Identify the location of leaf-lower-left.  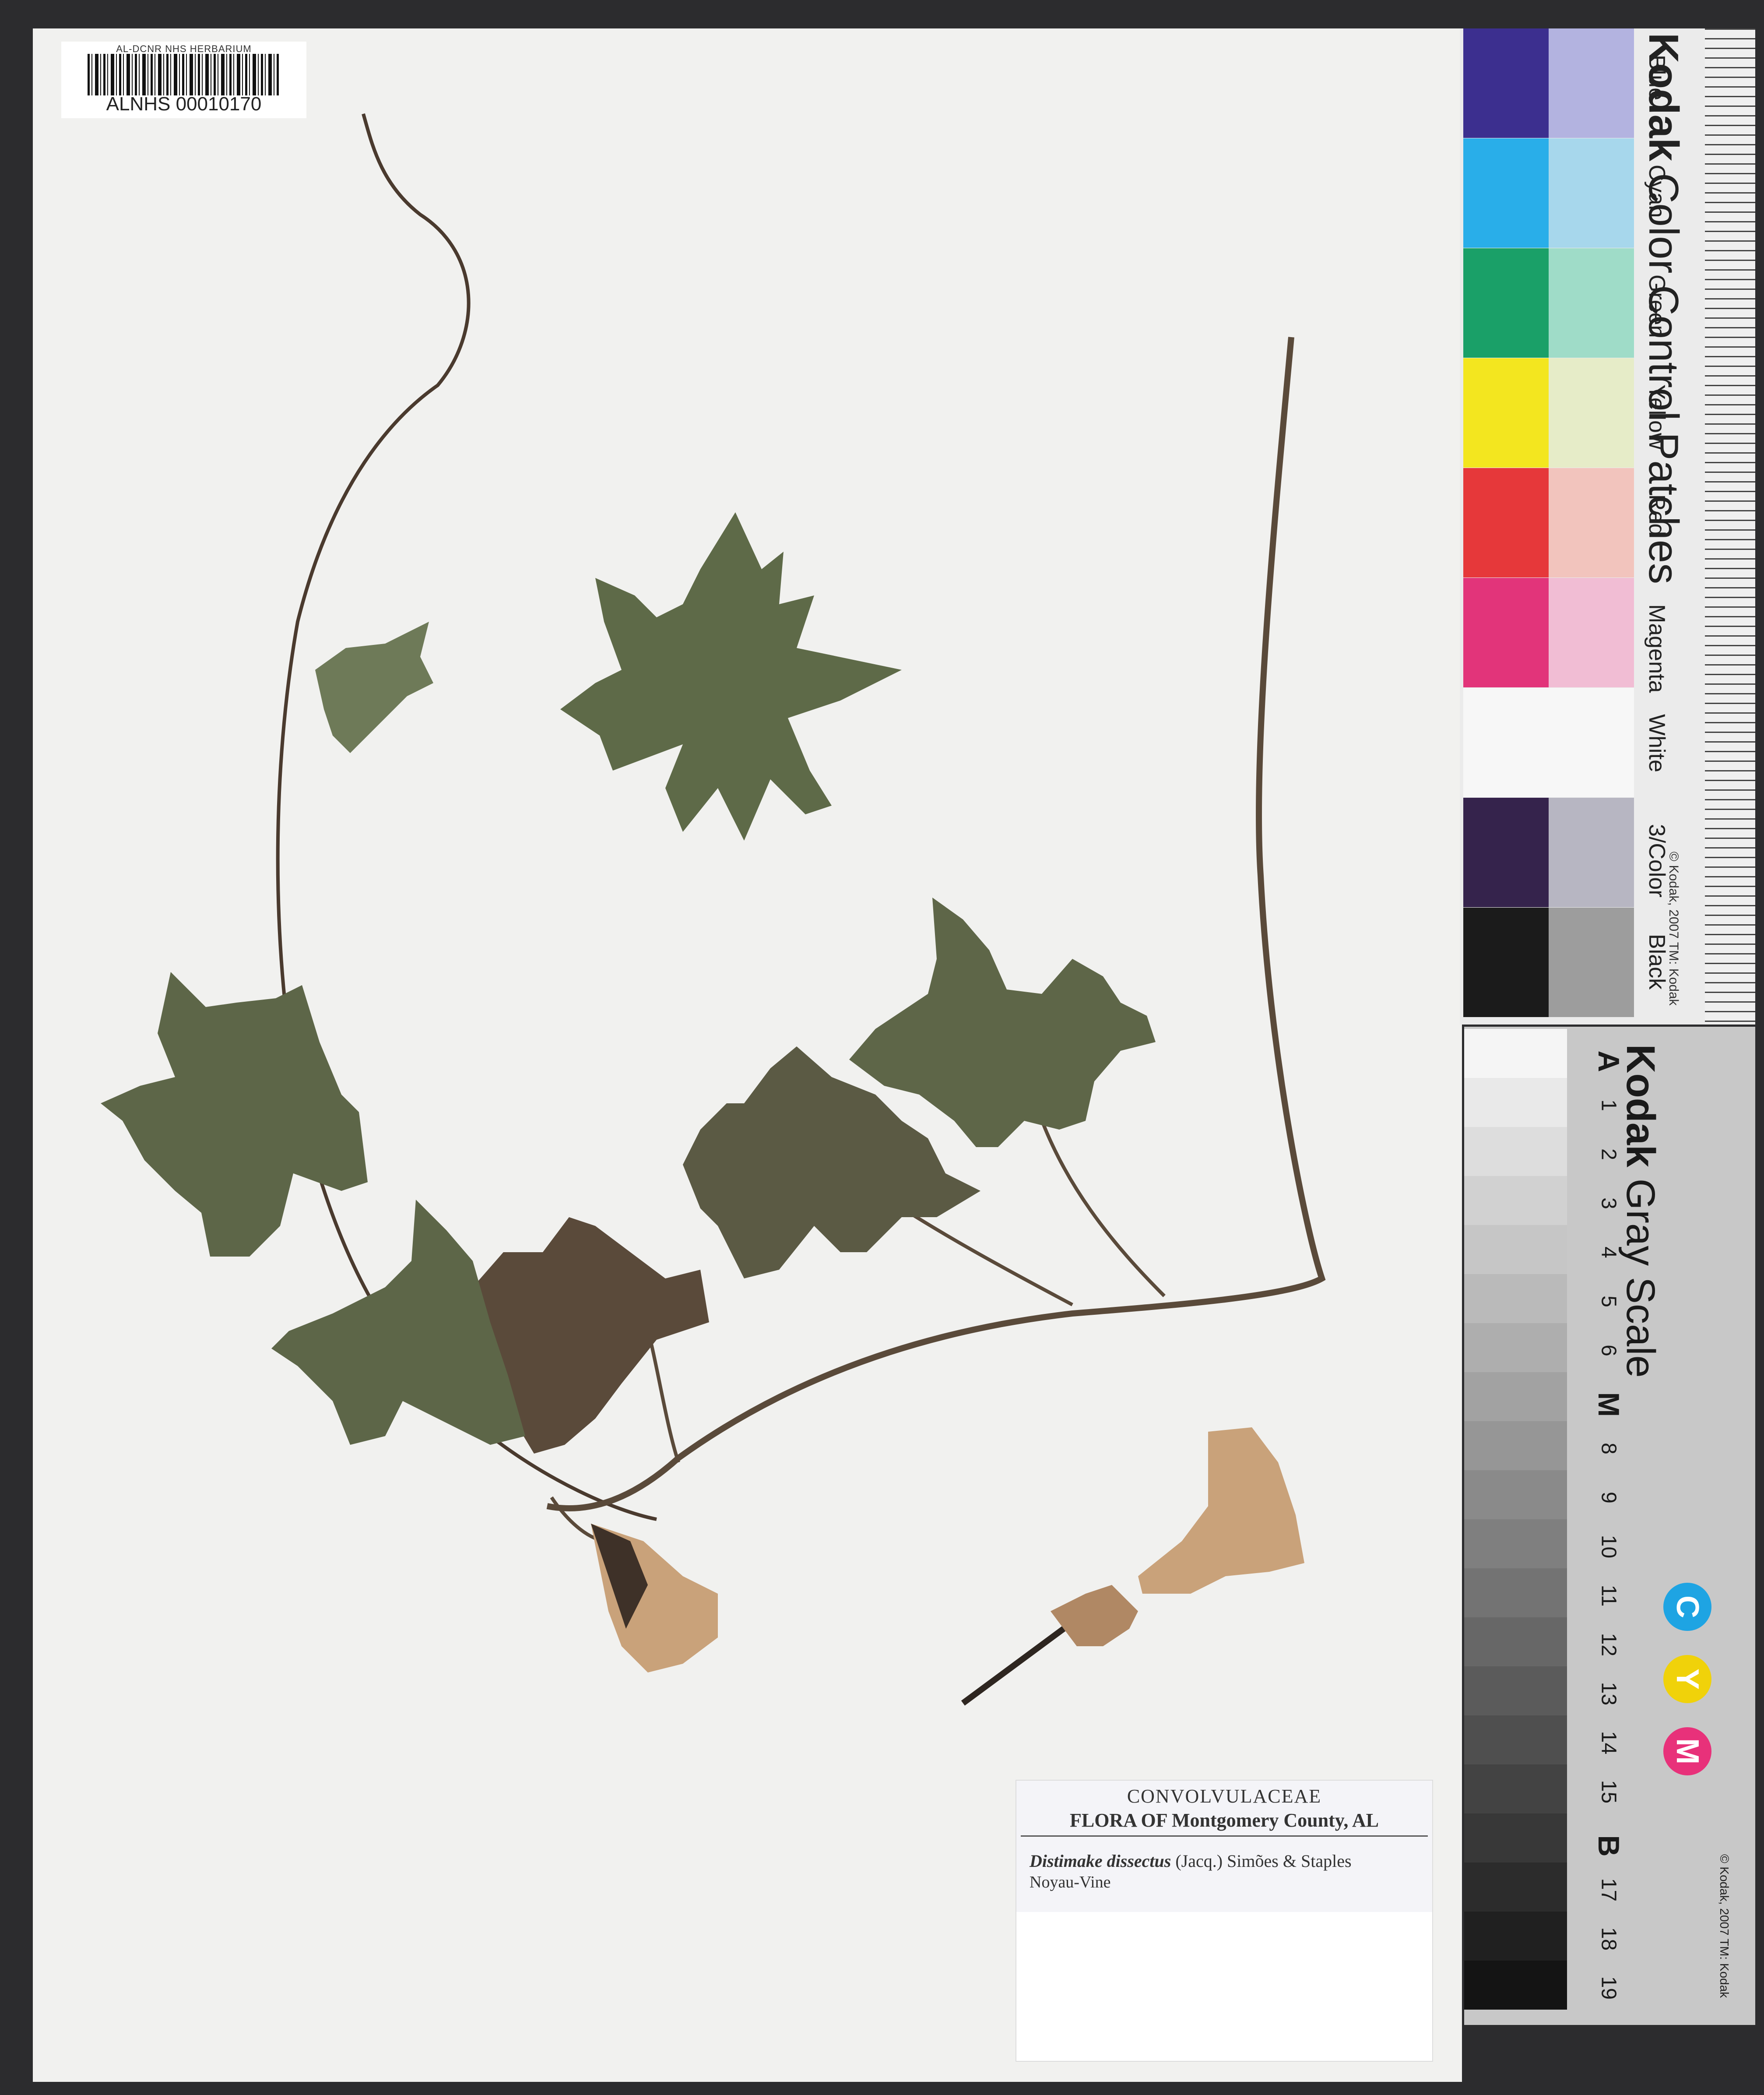
(398, 1322).